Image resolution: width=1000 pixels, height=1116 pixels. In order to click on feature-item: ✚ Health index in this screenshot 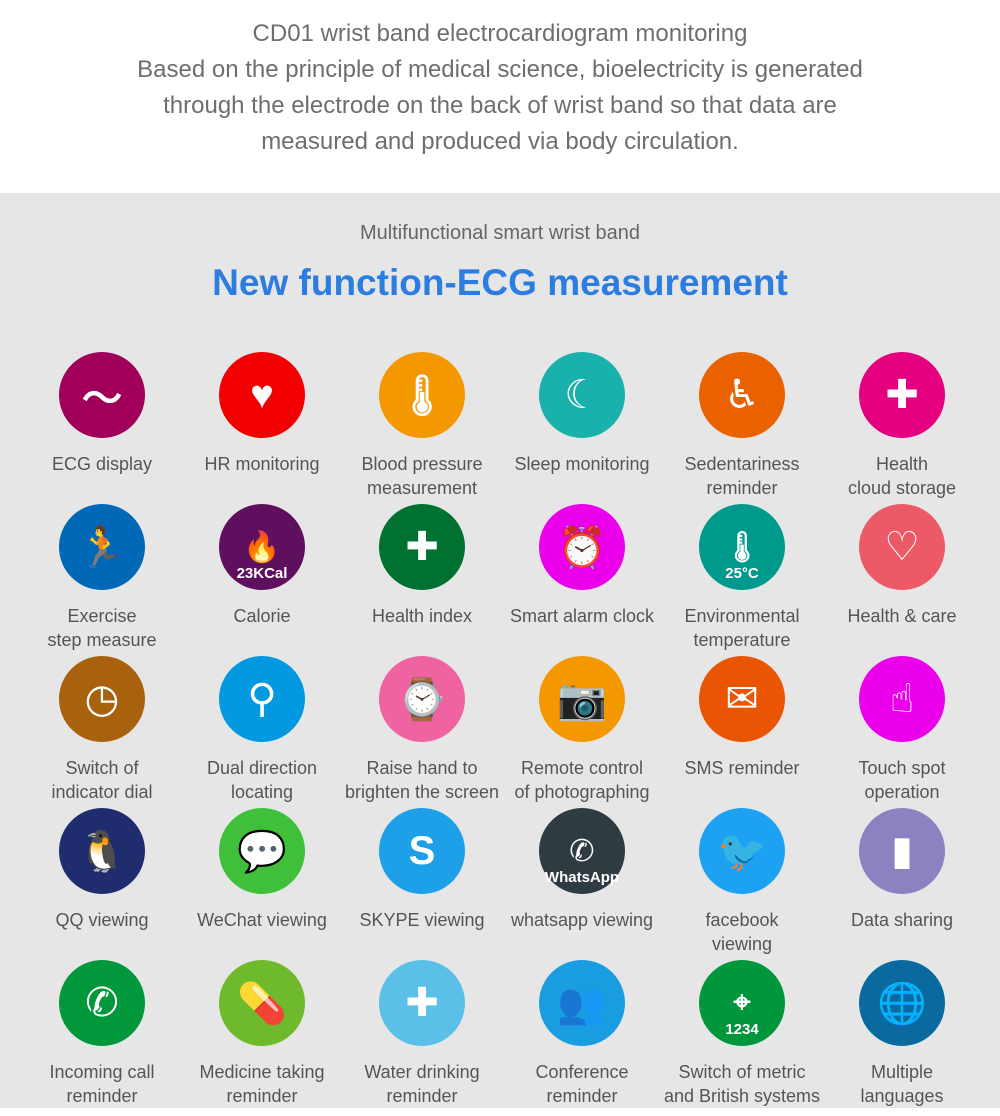, I will do `click(422, 580)`.